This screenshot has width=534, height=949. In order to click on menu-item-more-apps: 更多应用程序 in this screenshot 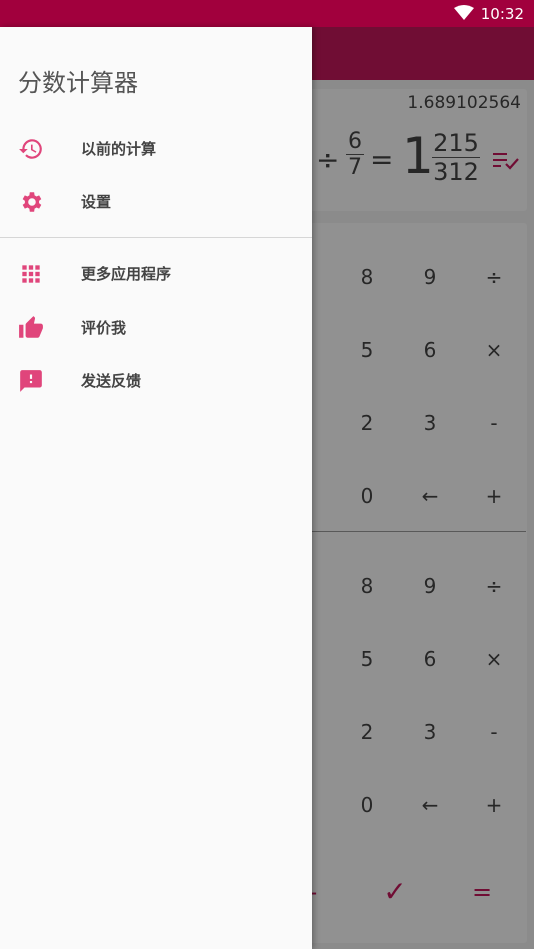, I will do `click(156, 274)`.